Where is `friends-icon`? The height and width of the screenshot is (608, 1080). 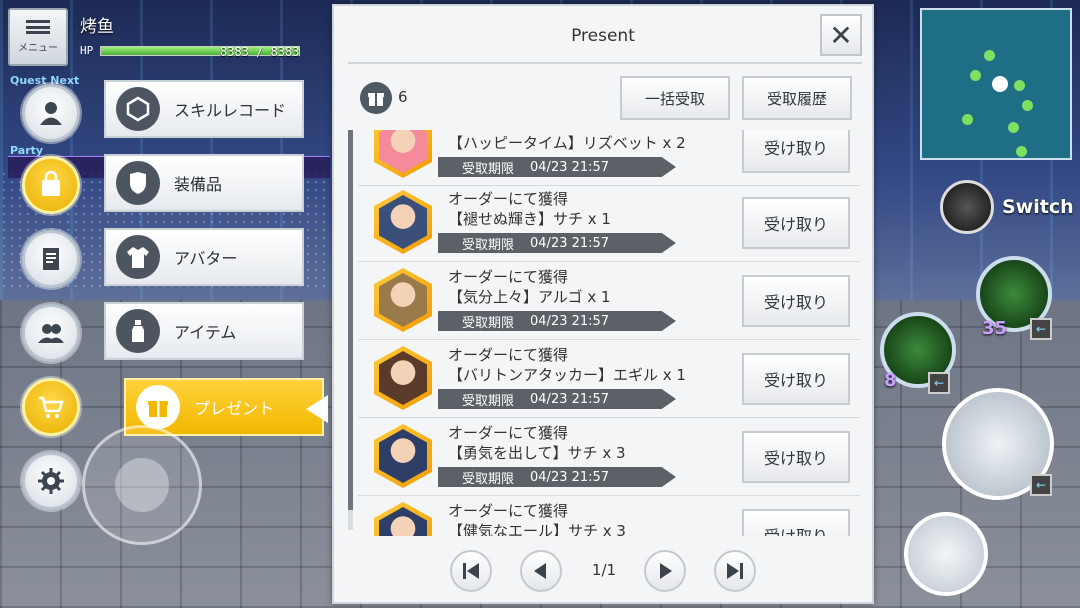
friends-icon is located at coordinates (51, 333).